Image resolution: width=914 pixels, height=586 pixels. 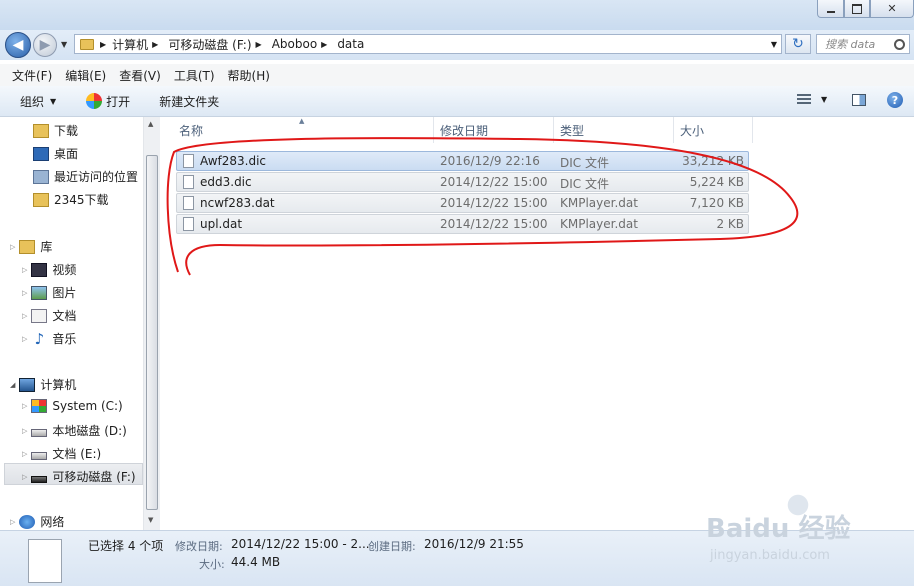 What do you see at coordinates (85, 75) in the screenshot?
I see `menu-edit: 编辑(E)` at bounding box center [85, 75].